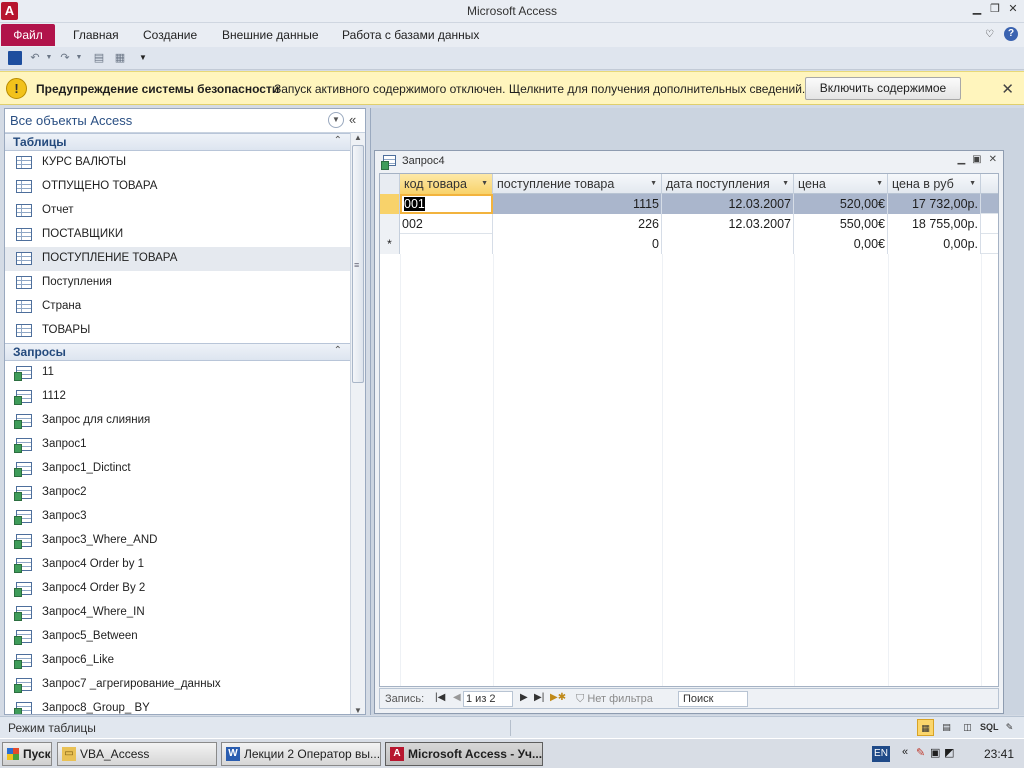 Image resolution: width=1024 pixels, height=768 pixels. Describe the element at coordinates (177, 589) in the screenshot. I see `nav-item-query: Запрос4 Order By 2` at that location.